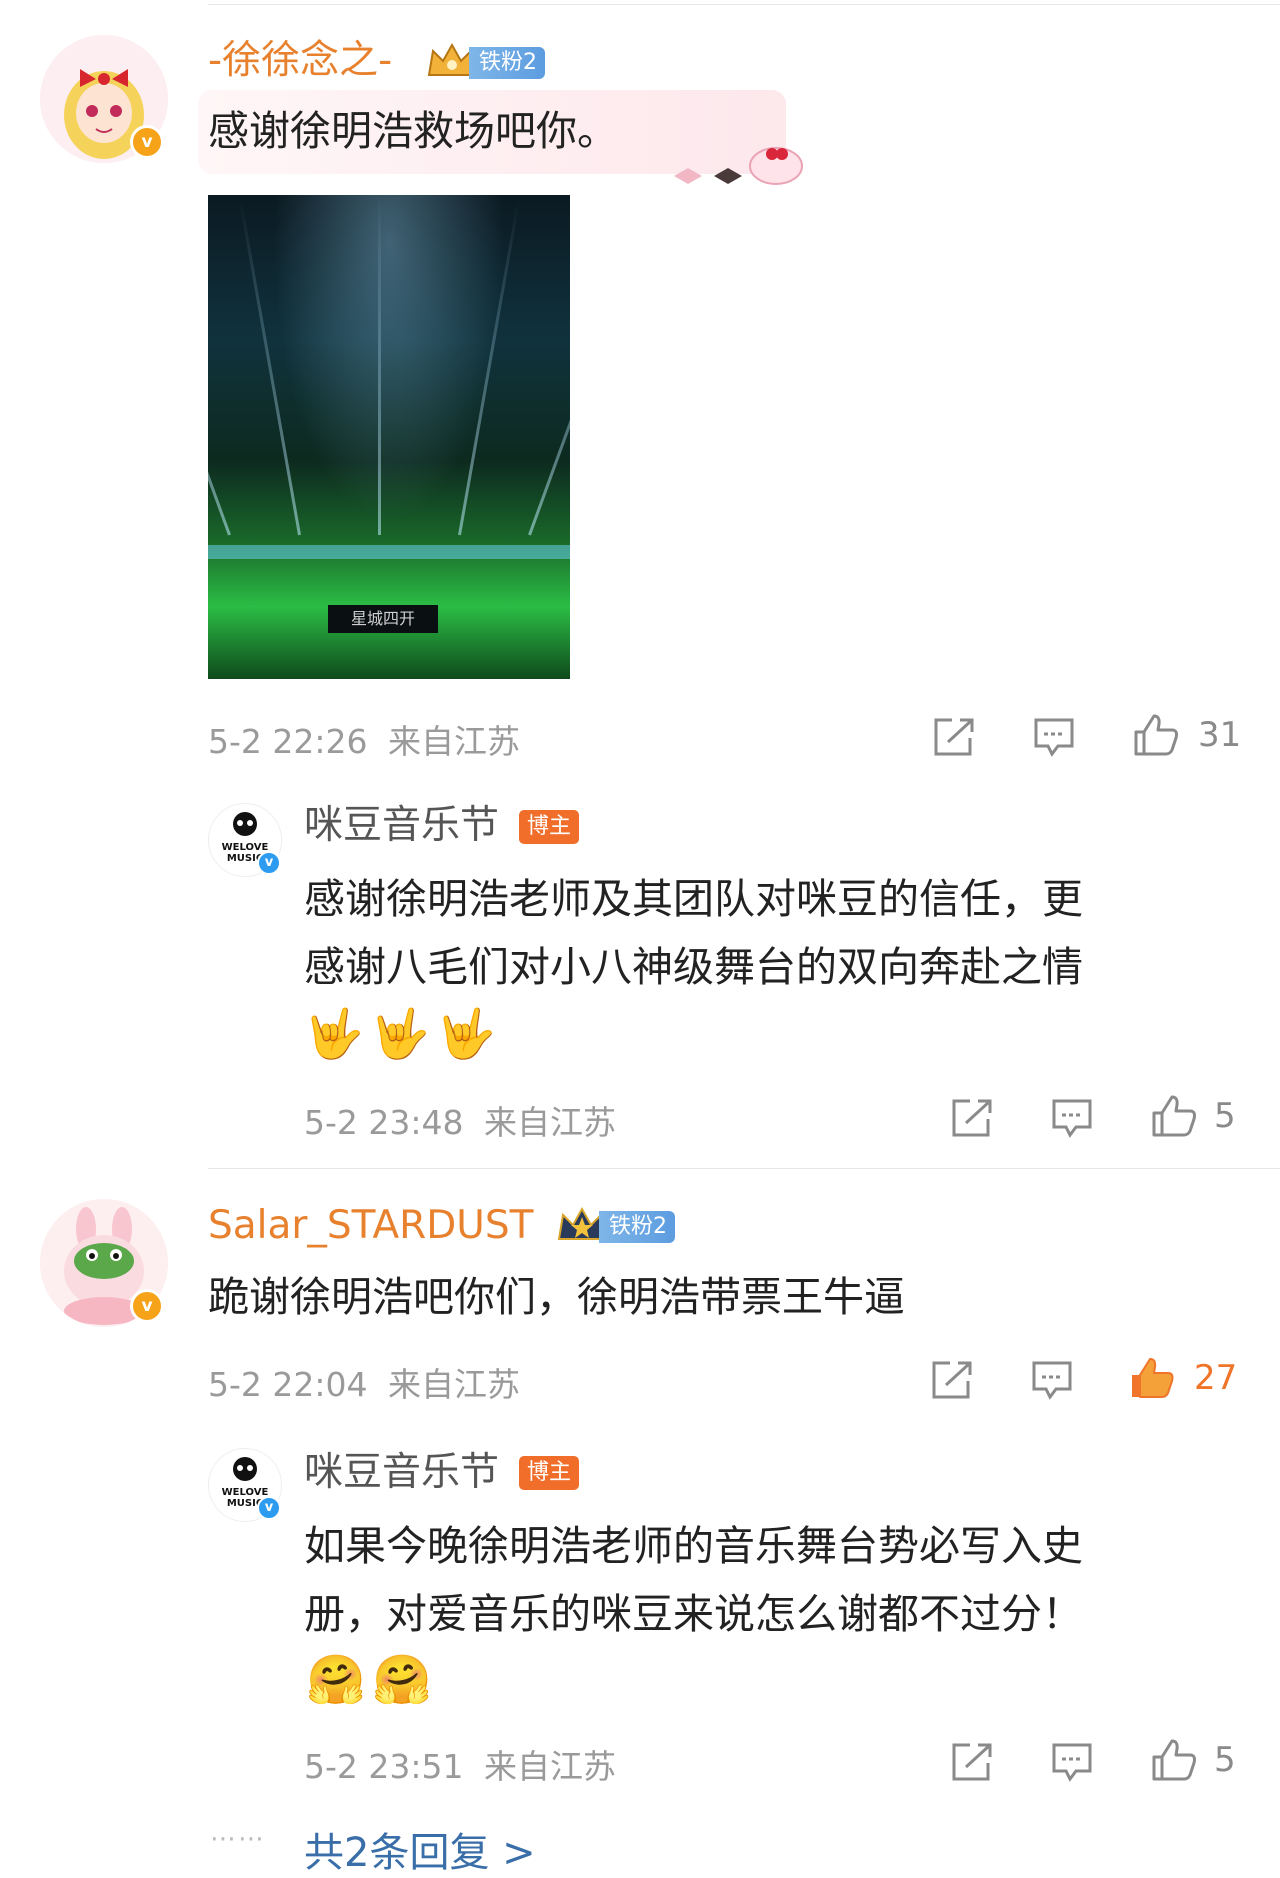 The width and height of the screenshot is (1280, 1878). What do you see at coordinates (370, 1226) in the screenshot?
I see `username: Salar_STARDUST` at bounding box center [370, 1226].